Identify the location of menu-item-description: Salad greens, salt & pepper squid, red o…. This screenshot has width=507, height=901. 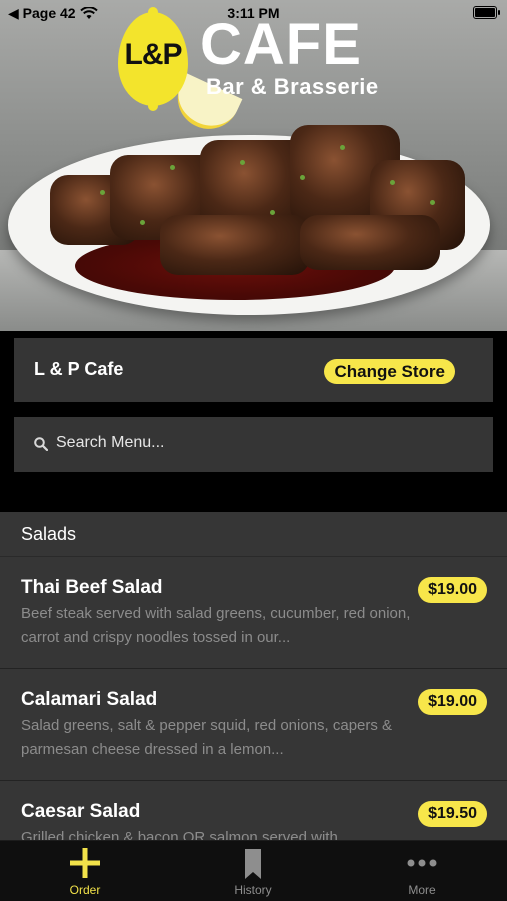
(207, 737).